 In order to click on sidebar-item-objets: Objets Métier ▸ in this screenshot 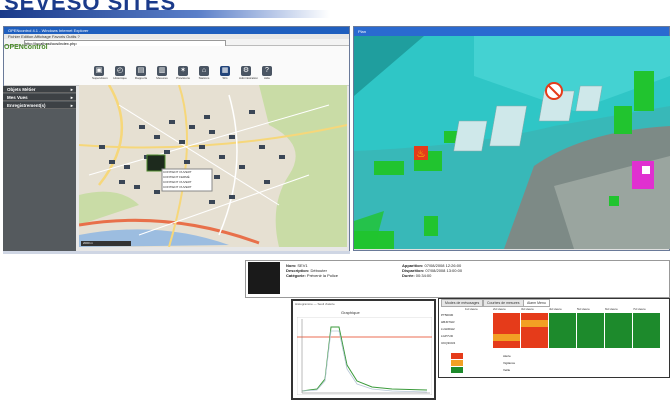, I will do `click(39, 89)`.